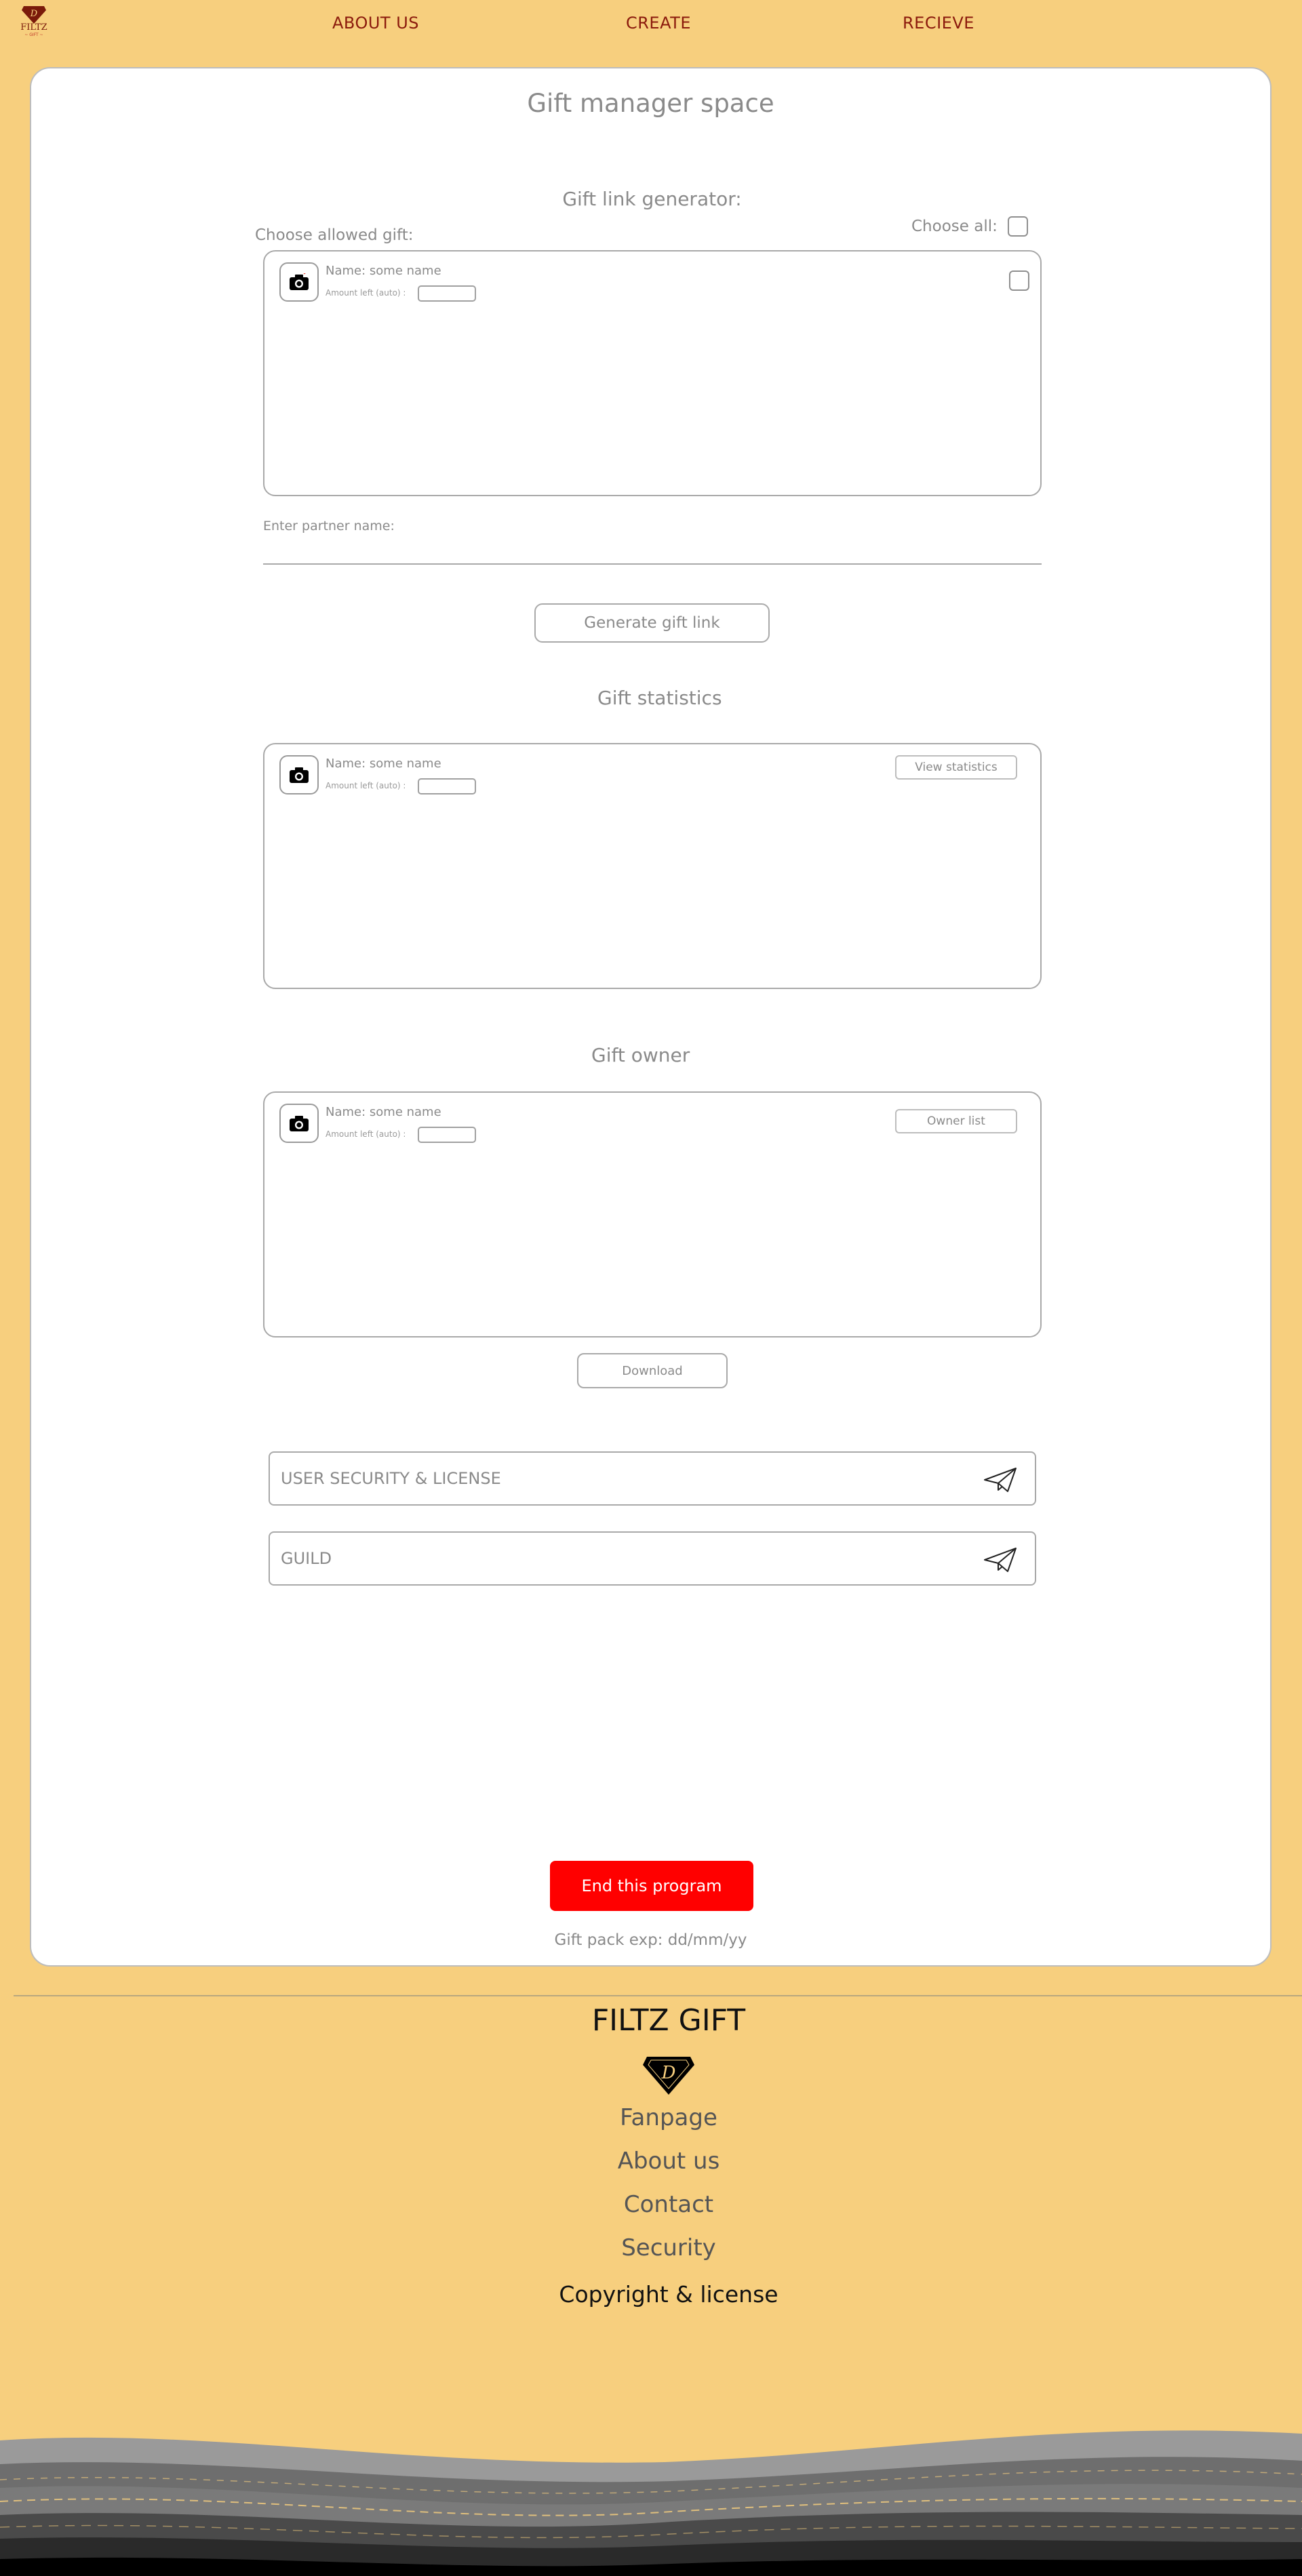  I want to click on choose-allowed-label: Choose allowed gift:, so click(334, 235).